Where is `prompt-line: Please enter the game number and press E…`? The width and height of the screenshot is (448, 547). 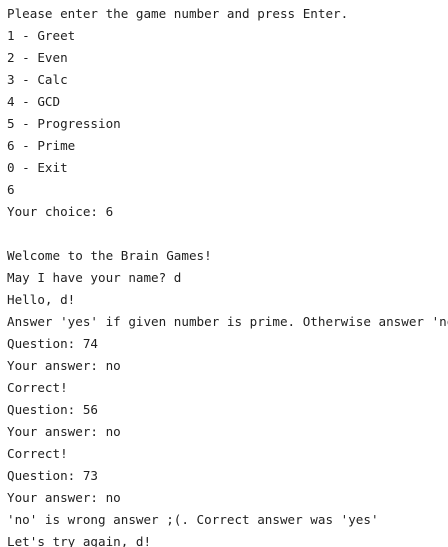
prompt-line: Please enter the game number and press E… is located at coordinates (178, 13).